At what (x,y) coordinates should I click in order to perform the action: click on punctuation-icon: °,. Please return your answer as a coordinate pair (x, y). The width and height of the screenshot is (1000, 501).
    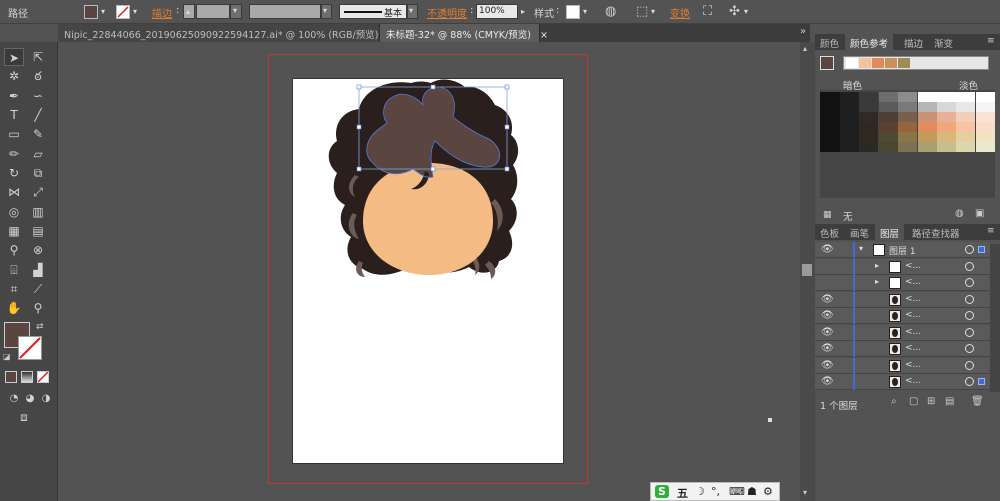
    Looking at the image, I should click on (715, 491).